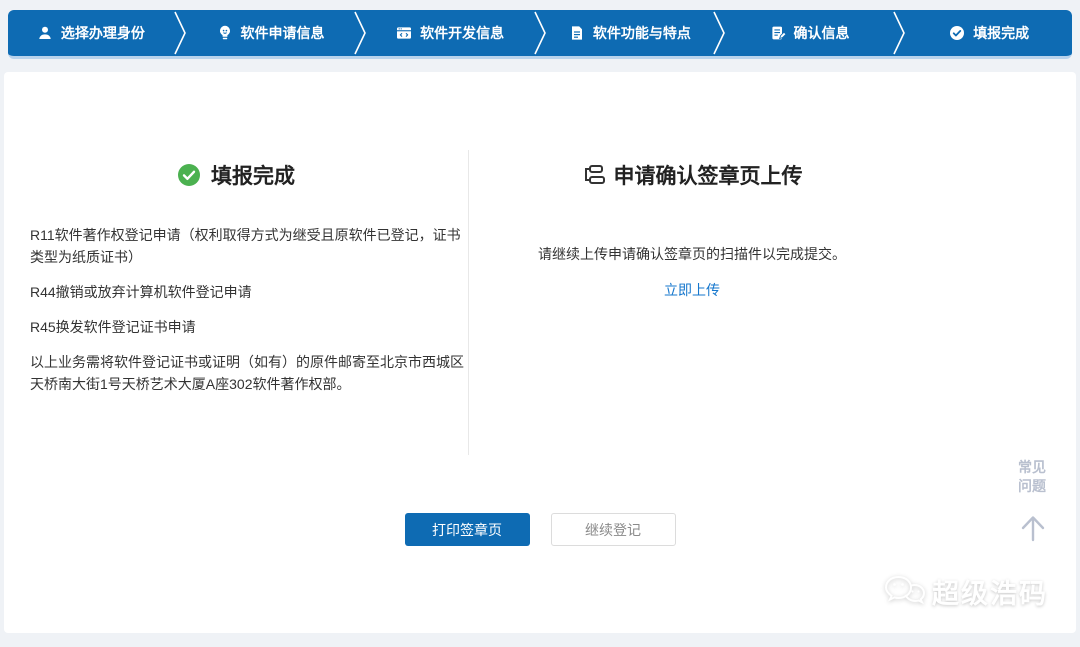 This screenshot has width=1080, height=647. I want to click on step-label: 填报完成, so click(1001, 33).